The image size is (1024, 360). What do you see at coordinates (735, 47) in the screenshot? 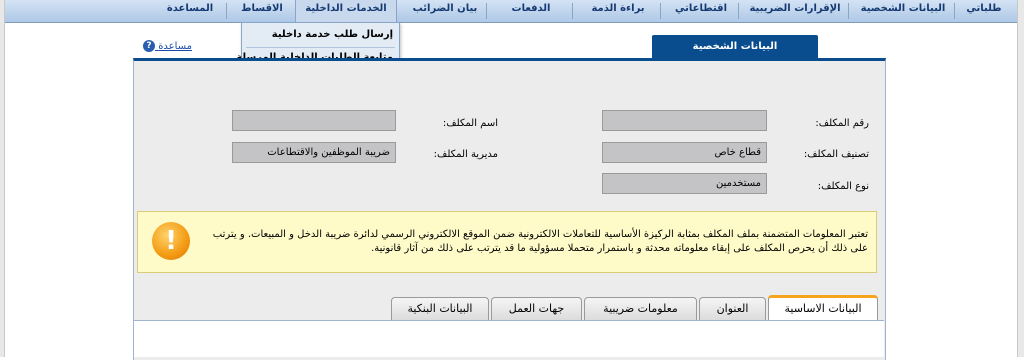
I see `section-title-tab: البيانات الشخصية` at bounding box center [735, 47].